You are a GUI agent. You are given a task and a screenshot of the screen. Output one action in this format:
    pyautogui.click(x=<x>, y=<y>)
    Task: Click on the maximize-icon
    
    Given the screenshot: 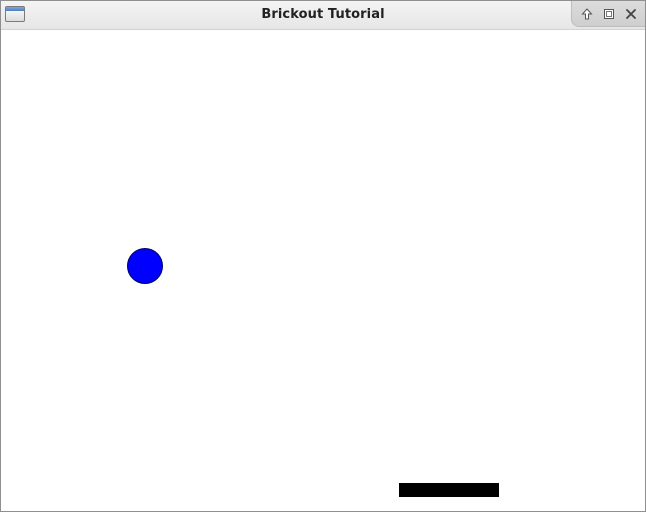 What is the action you would take?
    pyautogui.click(x=609, y=14)
    